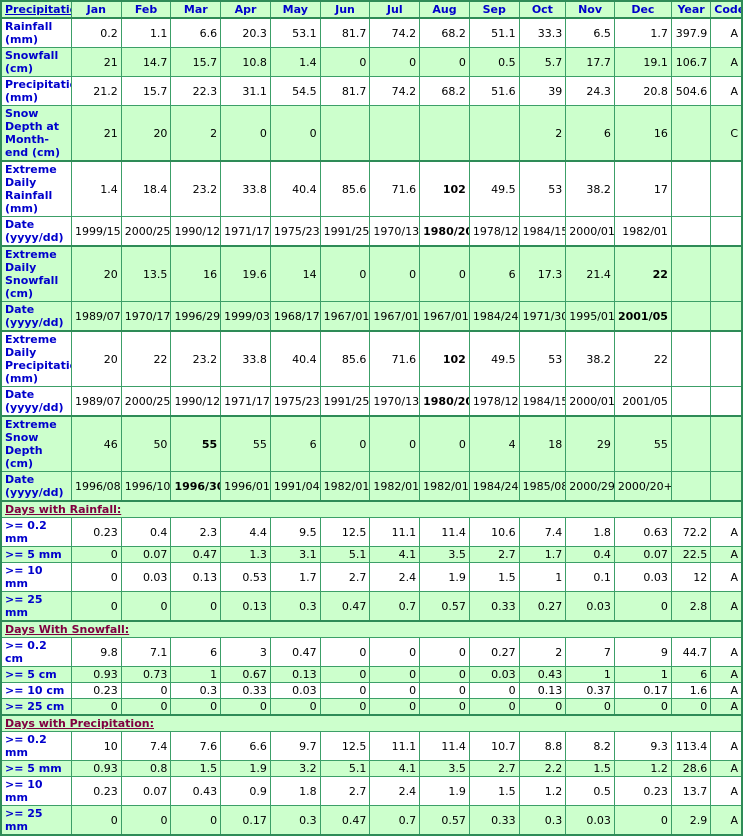 The image size is (743, 836). Describe the element at coordinates (345, 577) in the screenshot. I see `cell-value: 2.7` at that location.